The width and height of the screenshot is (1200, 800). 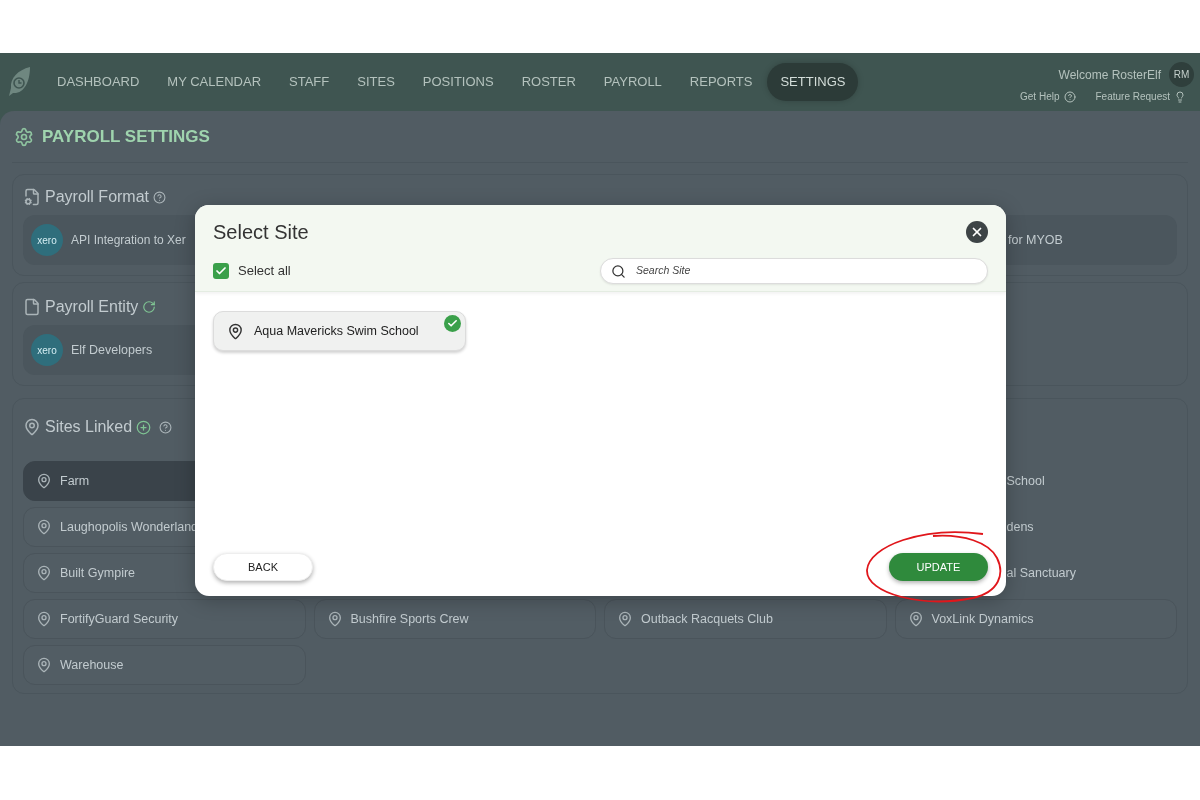 I want to click on site-item: Outback Racquets Club, so click(x=745, y=619).